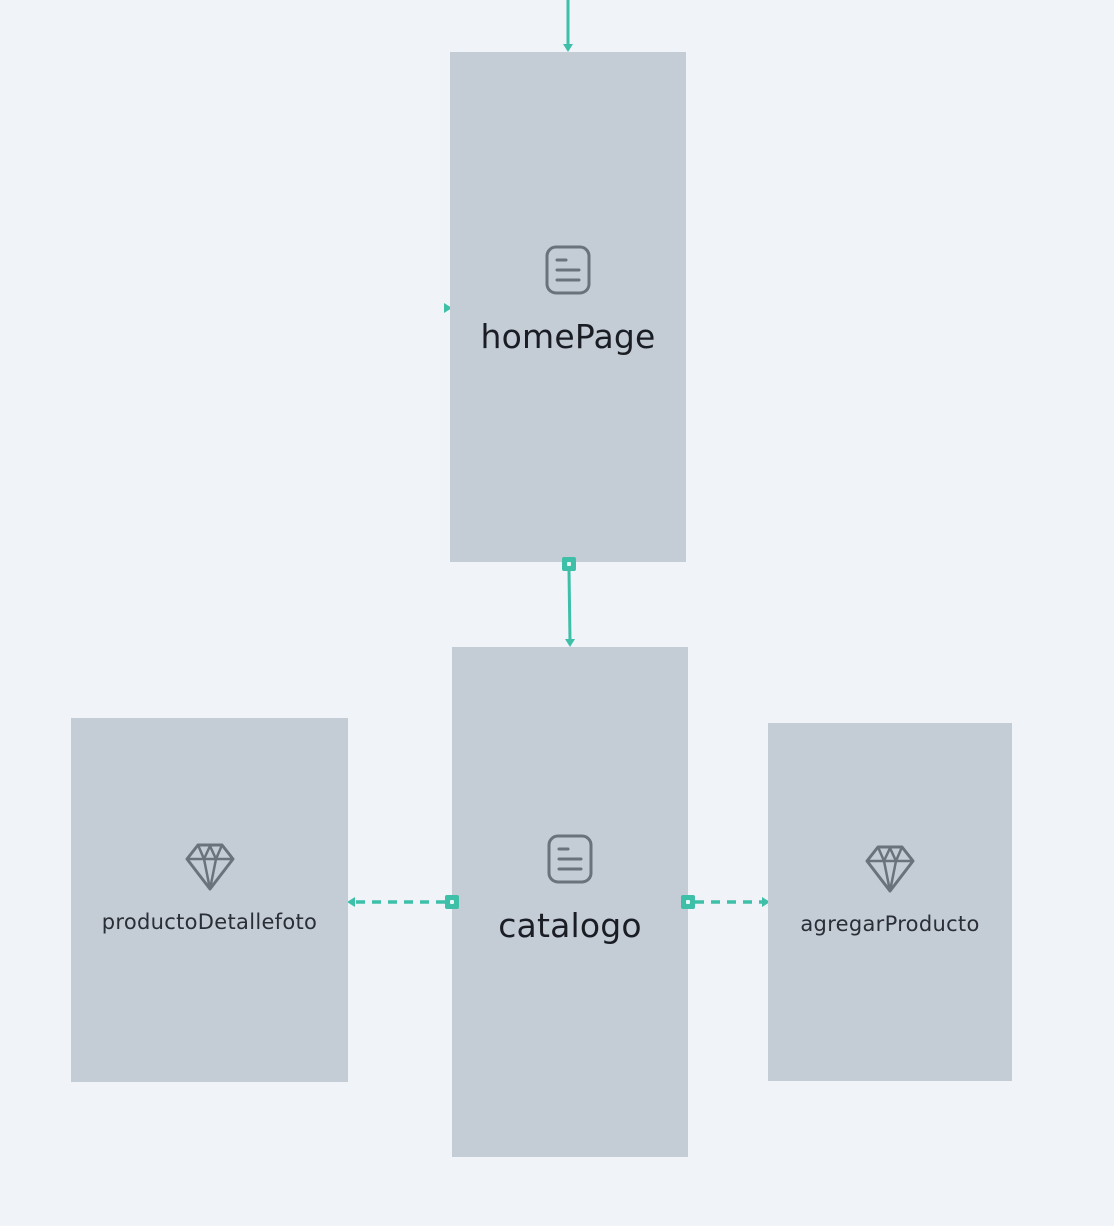 Image resolution: width=1114 pixels, height=1226 pixels. Describe the element at coordinates (890, 924) in the screenshot. I see `node-label-agregarproducto: agregarProducto` at that location.